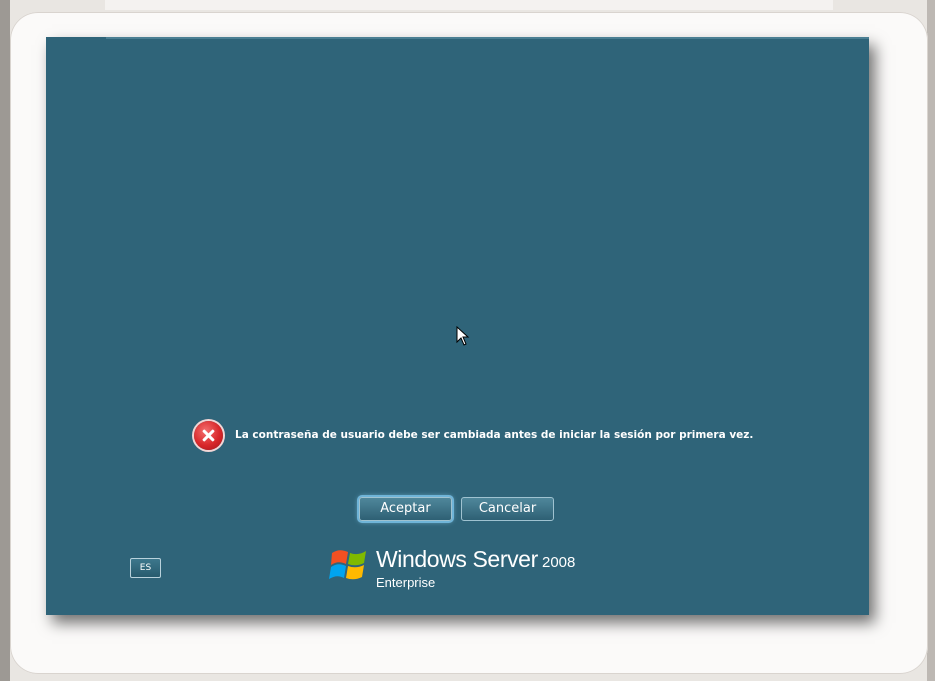  What do you see at coordinates (208, 435) in the screenshot?
I see `error-icon` at bounding box center [208, 435].